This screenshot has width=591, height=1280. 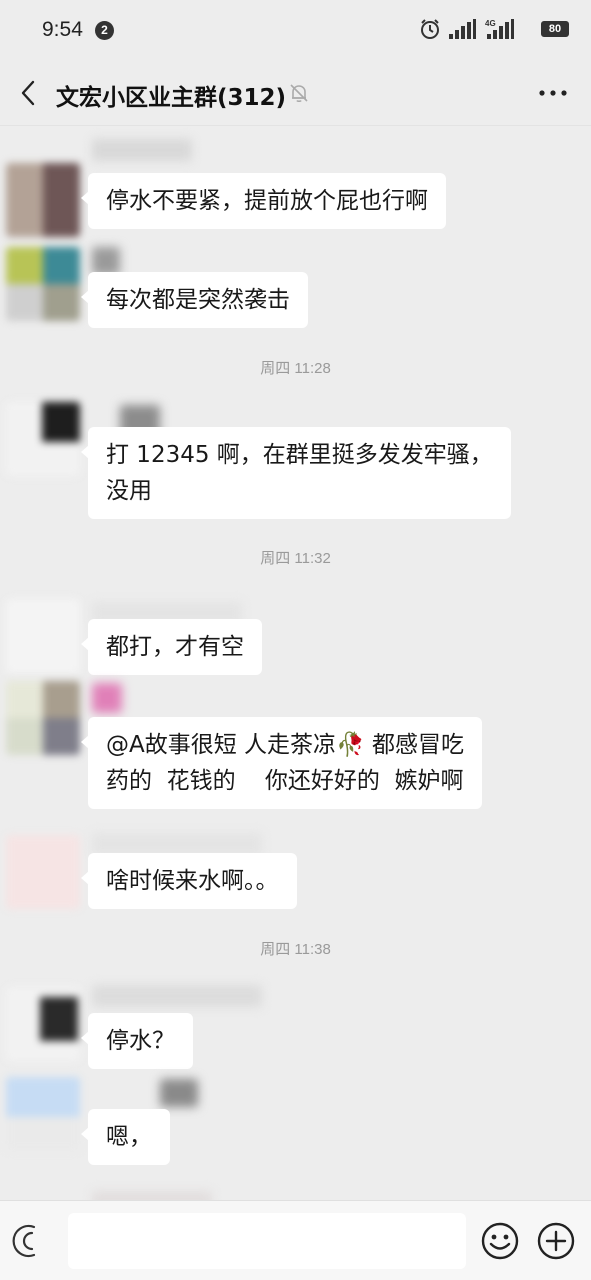 I want to click on svg-text: 4G, so click(x=490, y=23).